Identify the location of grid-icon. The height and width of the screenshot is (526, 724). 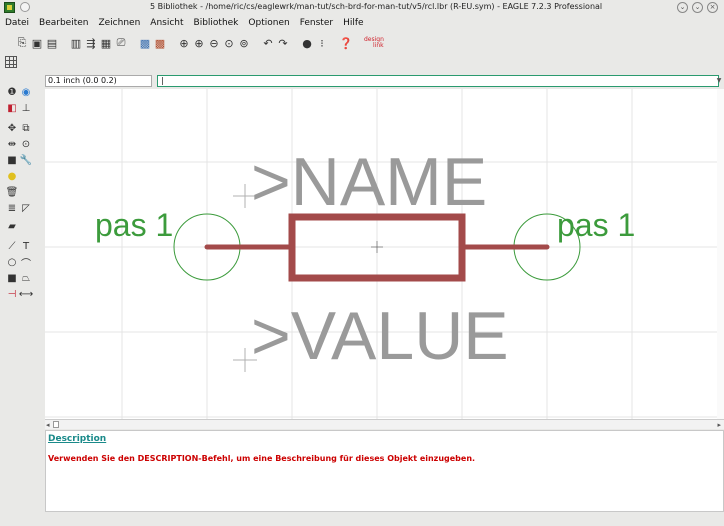
(11, 62).